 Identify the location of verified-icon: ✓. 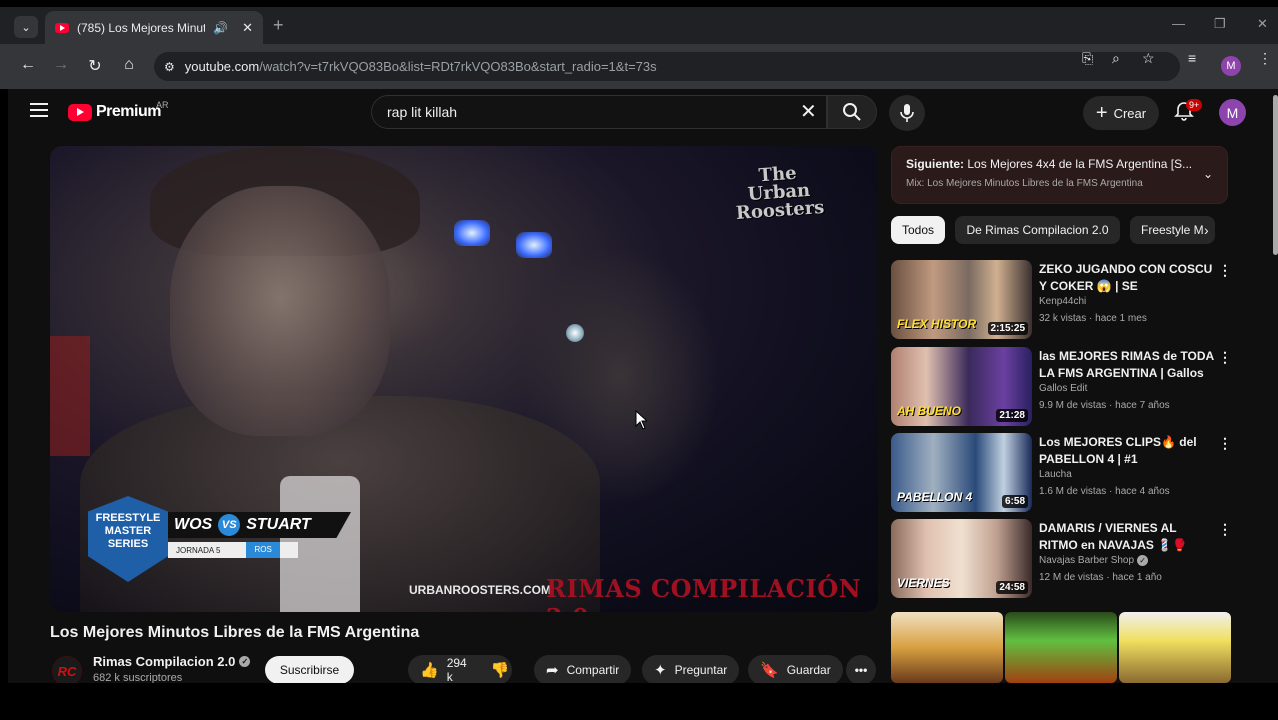
(1143, 560).